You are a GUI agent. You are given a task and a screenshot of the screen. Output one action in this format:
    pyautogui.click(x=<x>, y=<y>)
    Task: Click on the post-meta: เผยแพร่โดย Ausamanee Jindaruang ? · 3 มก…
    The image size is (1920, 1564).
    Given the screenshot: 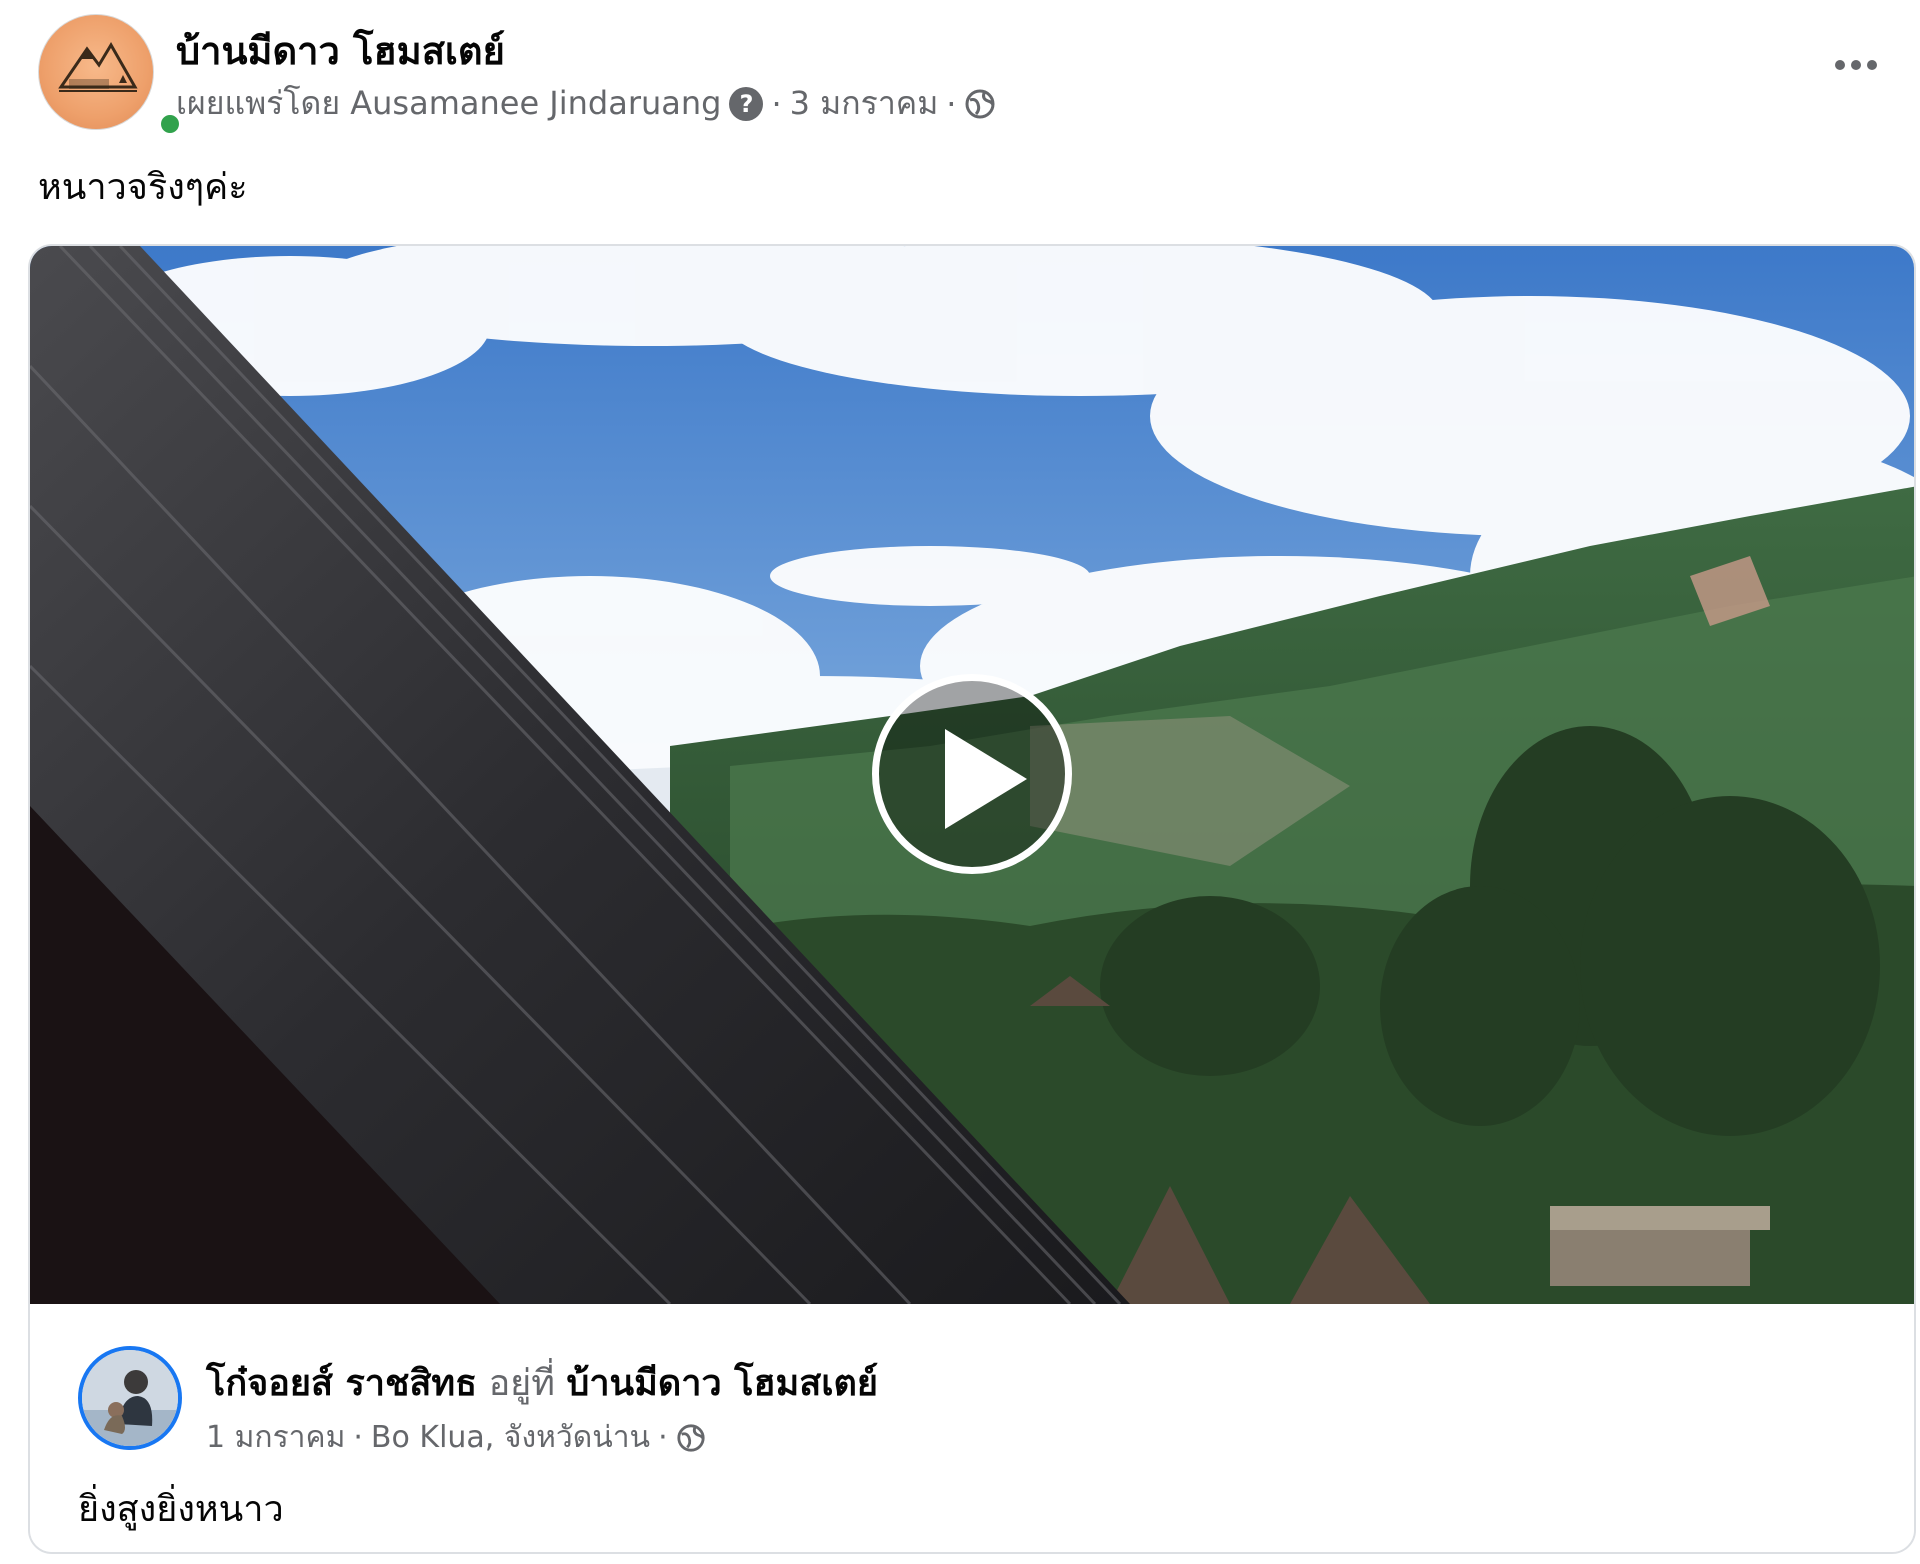 What is the action you would take?
    pyautogui.click(x=586, y=103)
    